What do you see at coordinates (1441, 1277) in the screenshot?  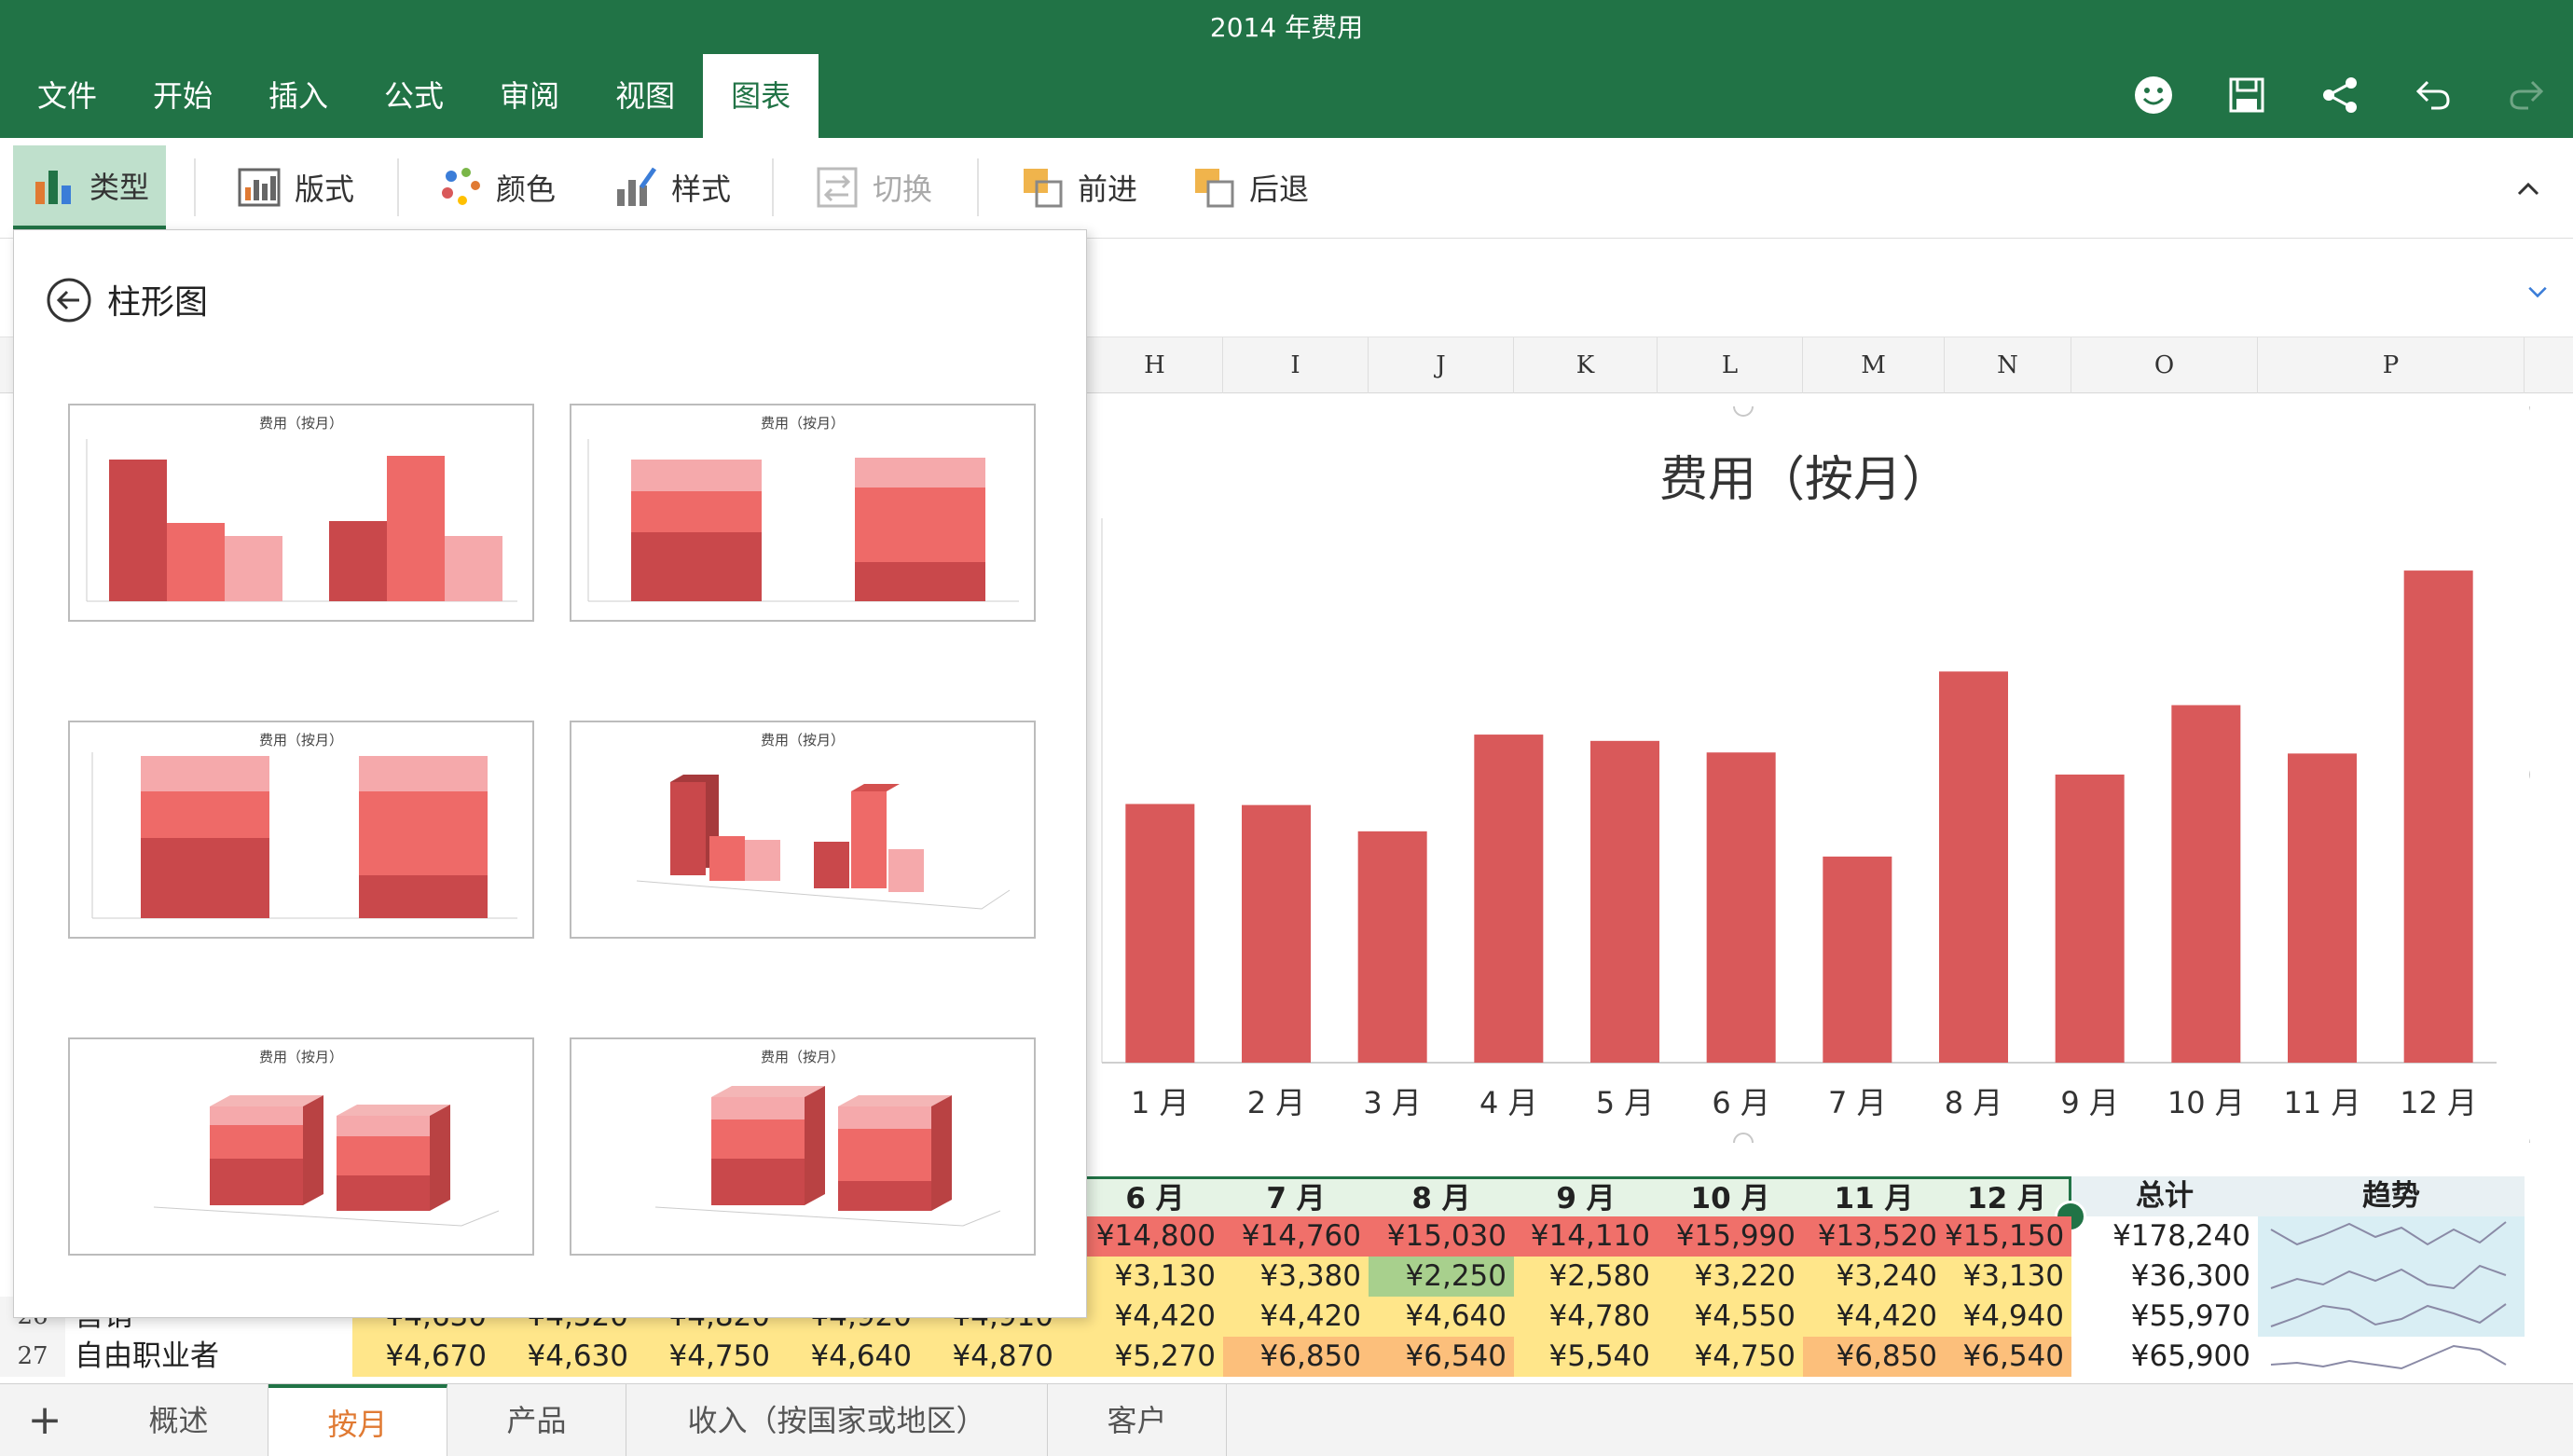 I see `table-cell: ¥2,250` at bounding box center [1441, 1277].